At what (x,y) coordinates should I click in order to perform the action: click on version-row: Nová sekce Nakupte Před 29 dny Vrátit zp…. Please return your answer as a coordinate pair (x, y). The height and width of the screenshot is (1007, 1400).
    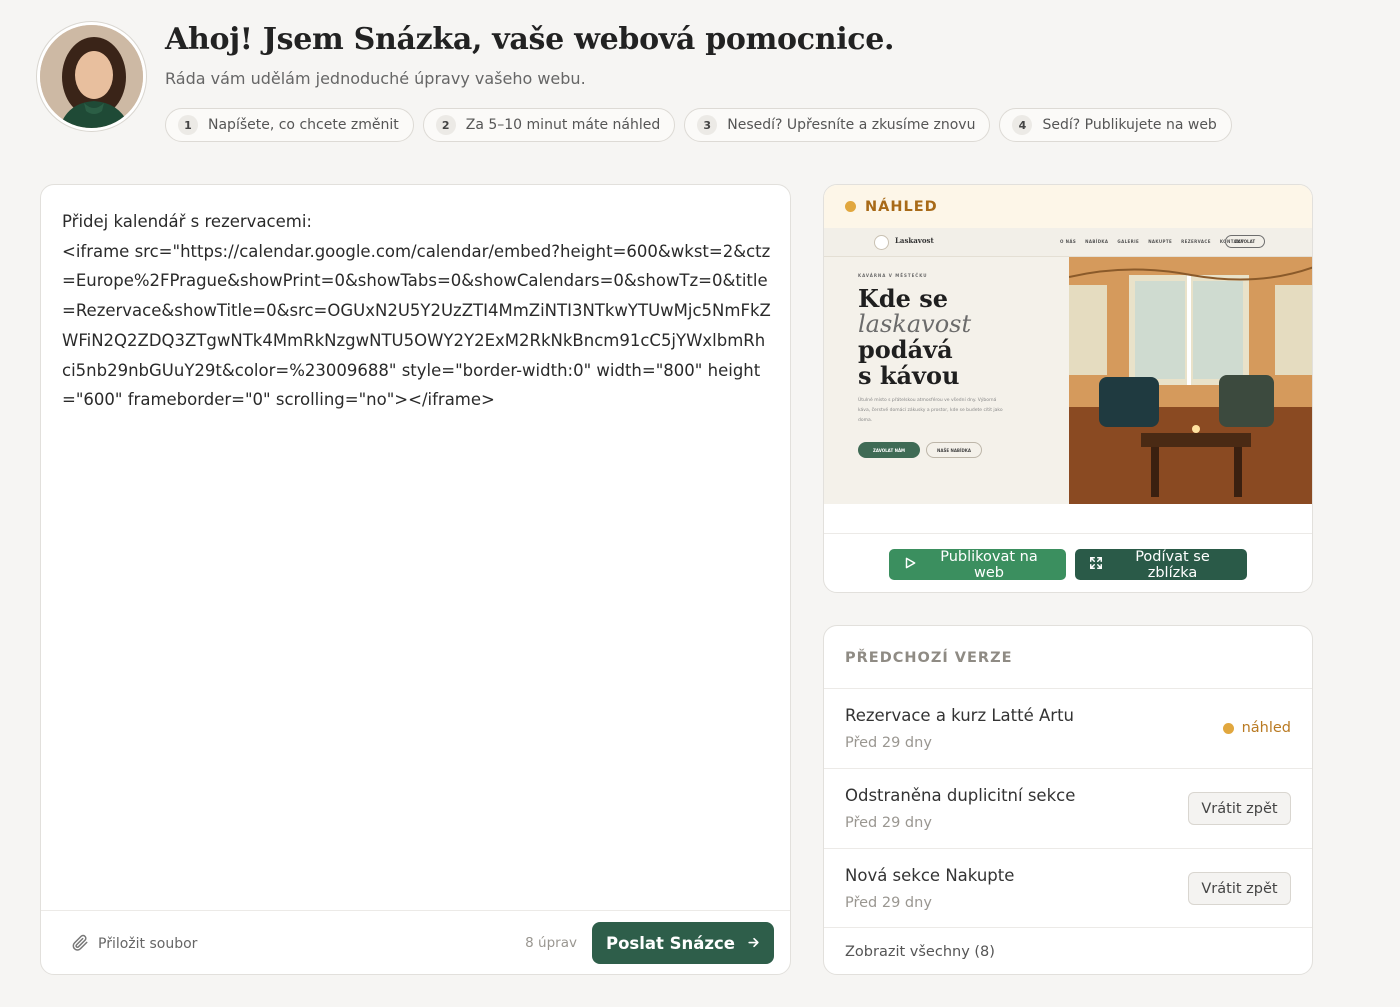
    Looking at the image, I should click on (1068, 888).